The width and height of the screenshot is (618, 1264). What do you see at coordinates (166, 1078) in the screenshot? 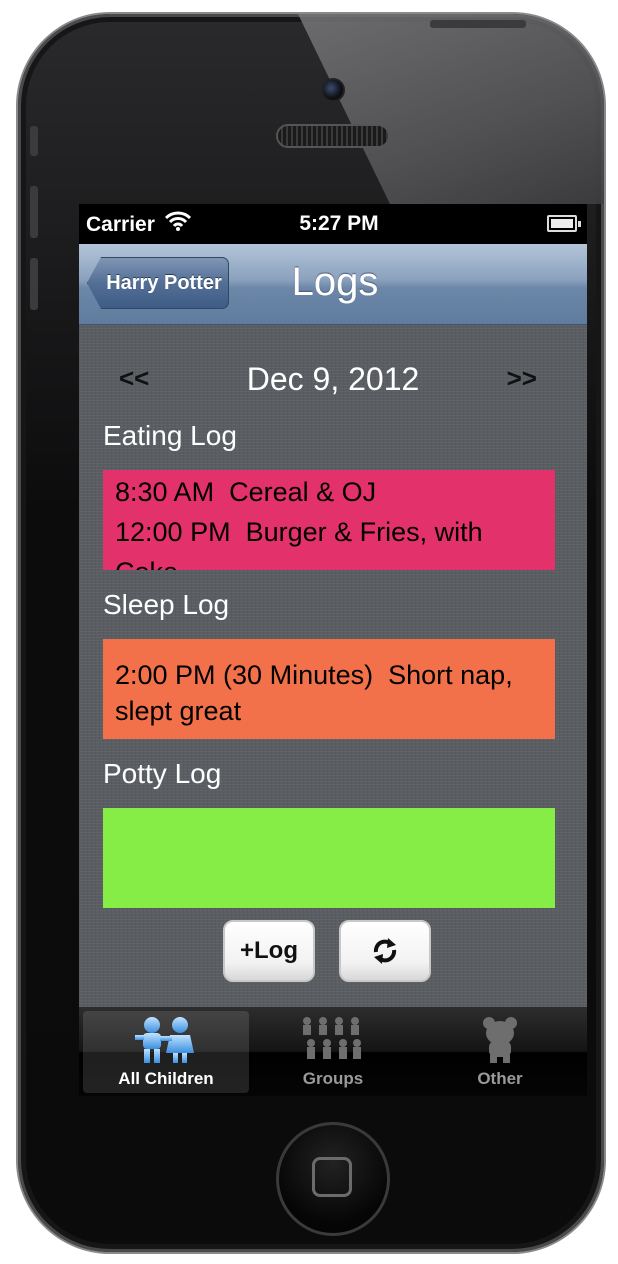
I see `tab-label: All Children` at bounding box center [166, 1078].